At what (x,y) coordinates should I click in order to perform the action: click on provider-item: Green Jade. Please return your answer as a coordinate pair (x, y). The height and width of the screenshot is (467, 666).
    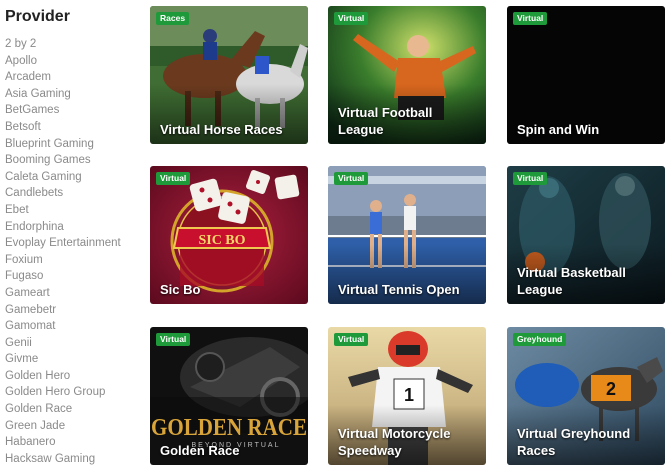
    Looking at the image, I should click on (75, 426).